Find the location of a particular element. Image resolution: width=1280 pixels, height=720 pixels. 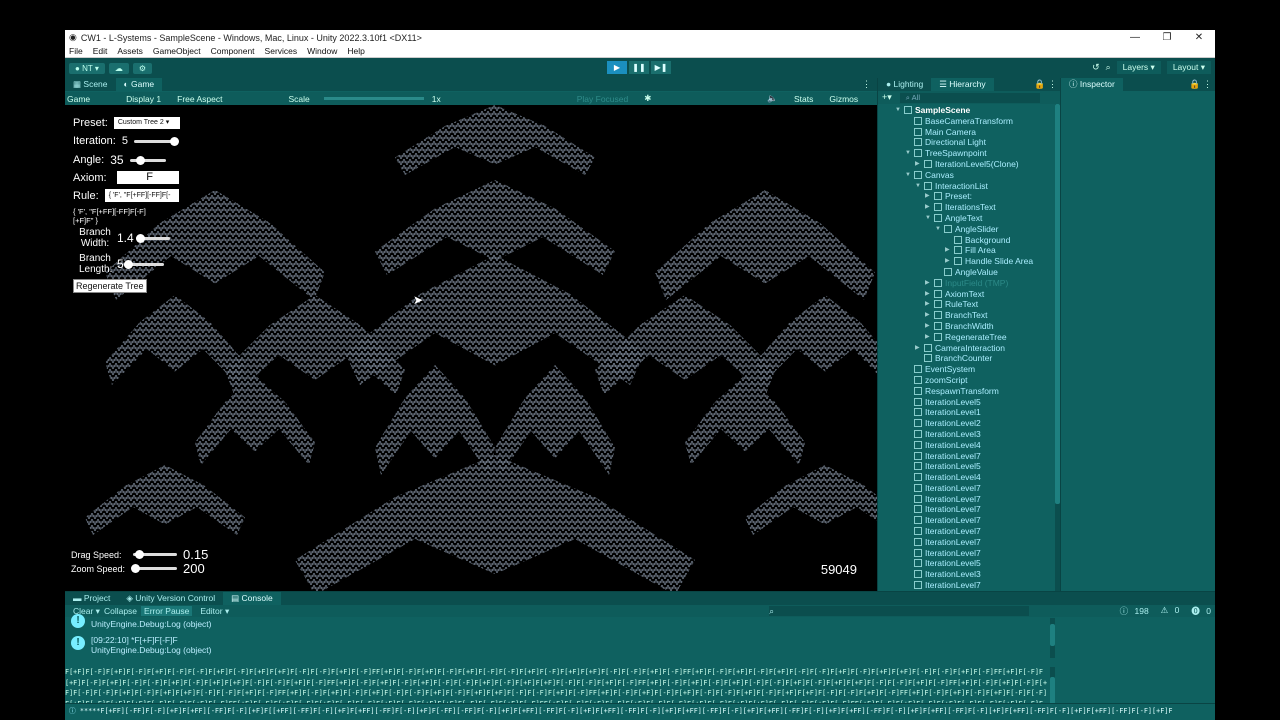

hierarchy-item: Main Camera is located at coordinates (968, 132).